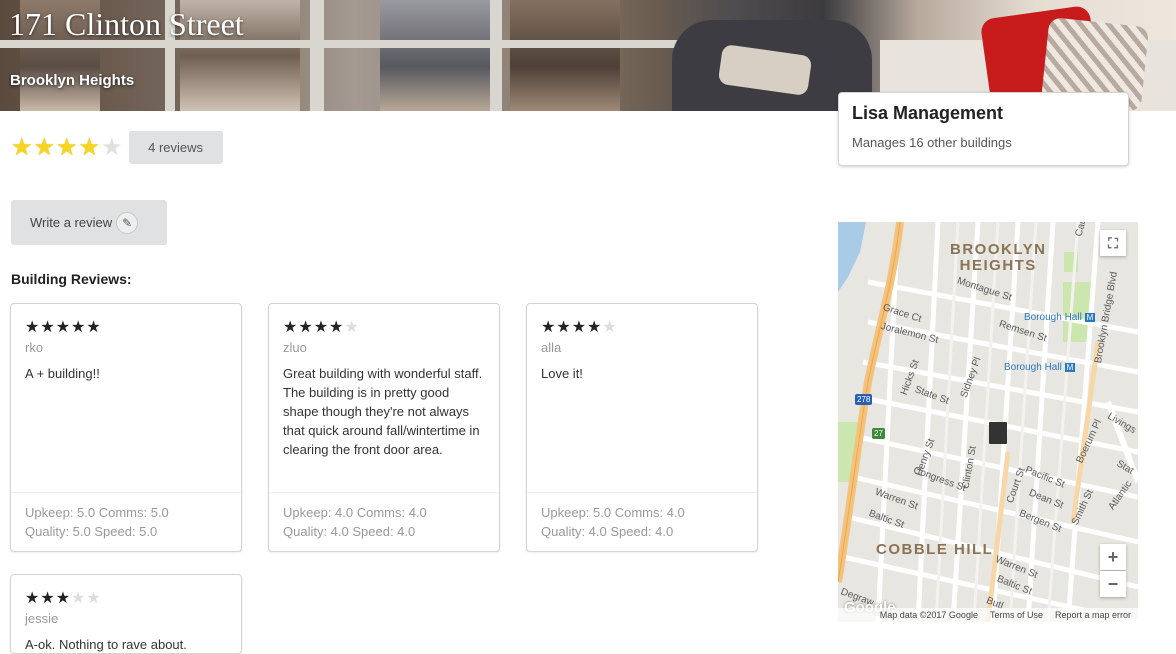  Describe the element at coordinates (928, 615) in the screenshot. I see `map-data-text: Map data ©2017 Google` at that location.